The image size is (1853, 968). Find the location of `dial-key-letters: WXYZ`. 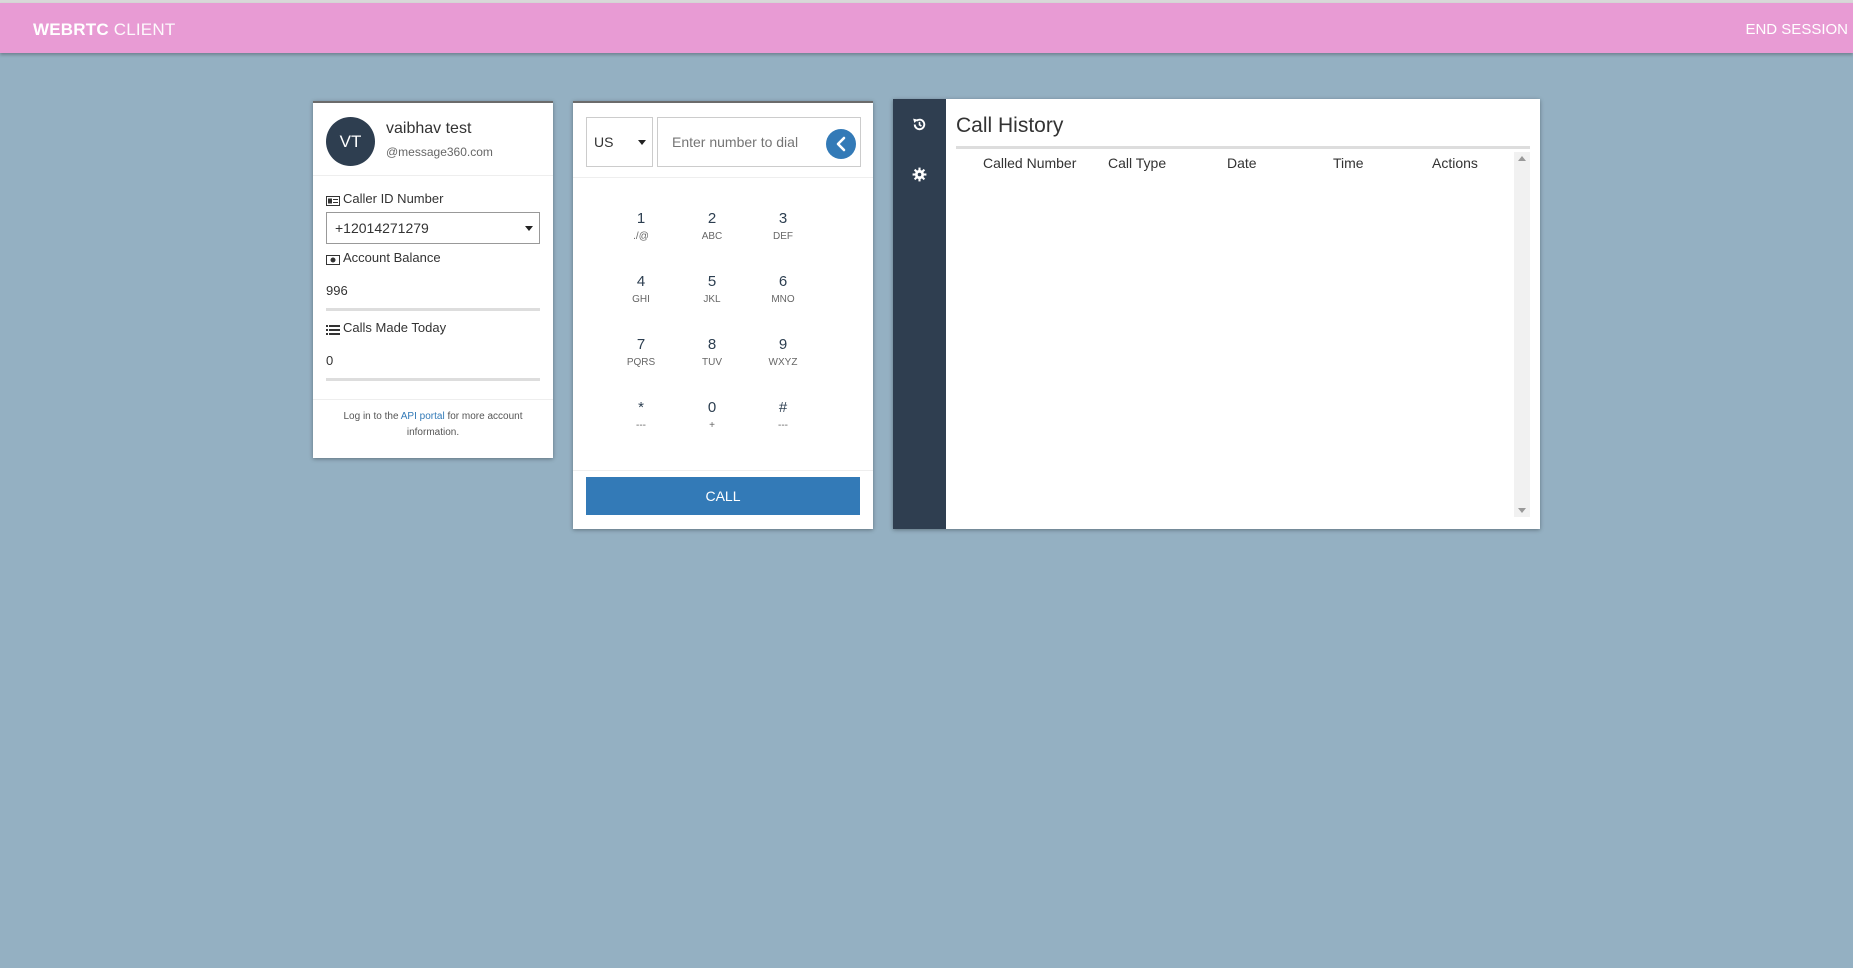

dial-key-letters: WXYZ is located at coordinates (783, 362).